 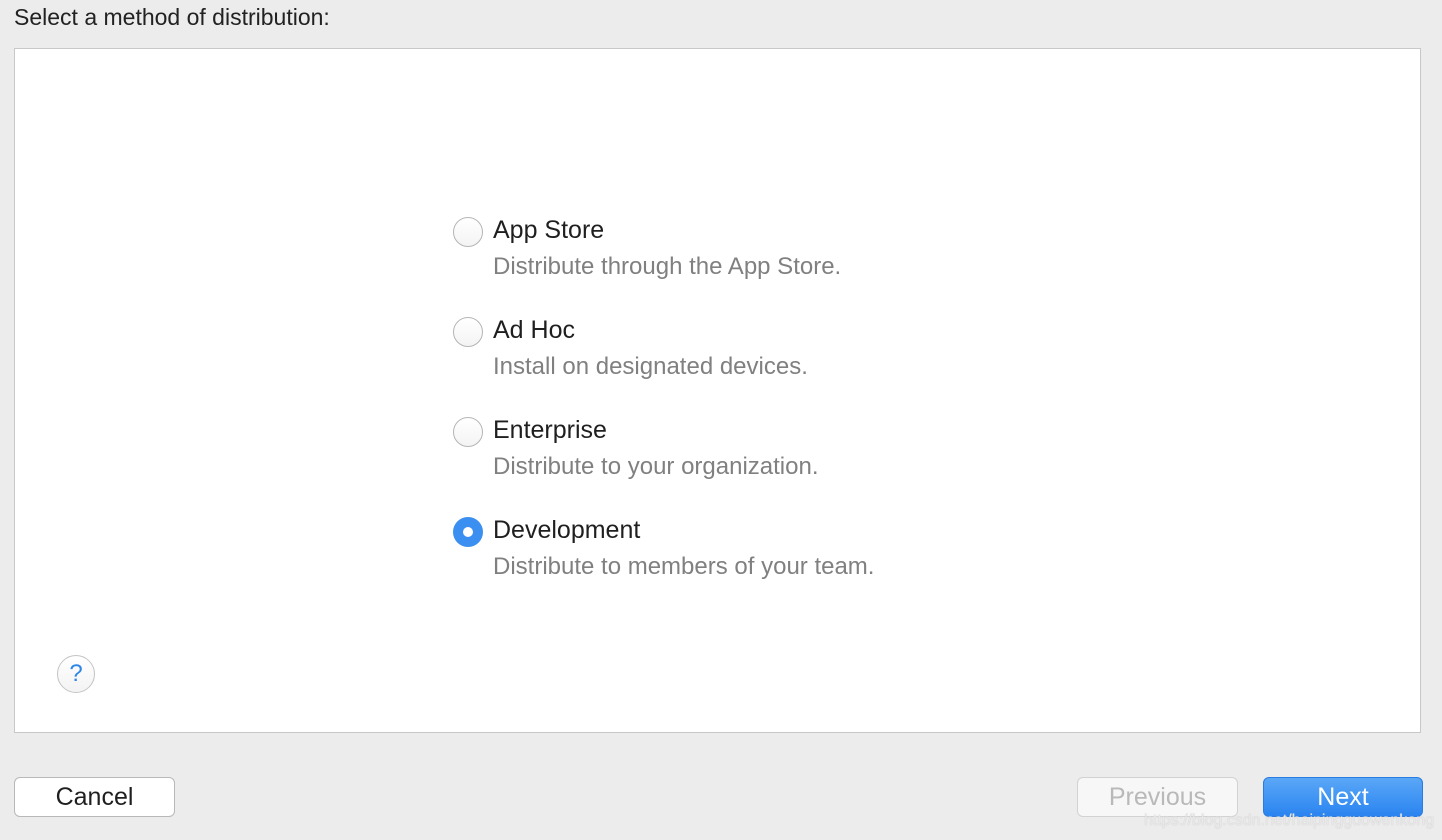 I want to click on watermark: https://blog.csdn.net/haipingguowenkong, so click(x=1289, y=820).